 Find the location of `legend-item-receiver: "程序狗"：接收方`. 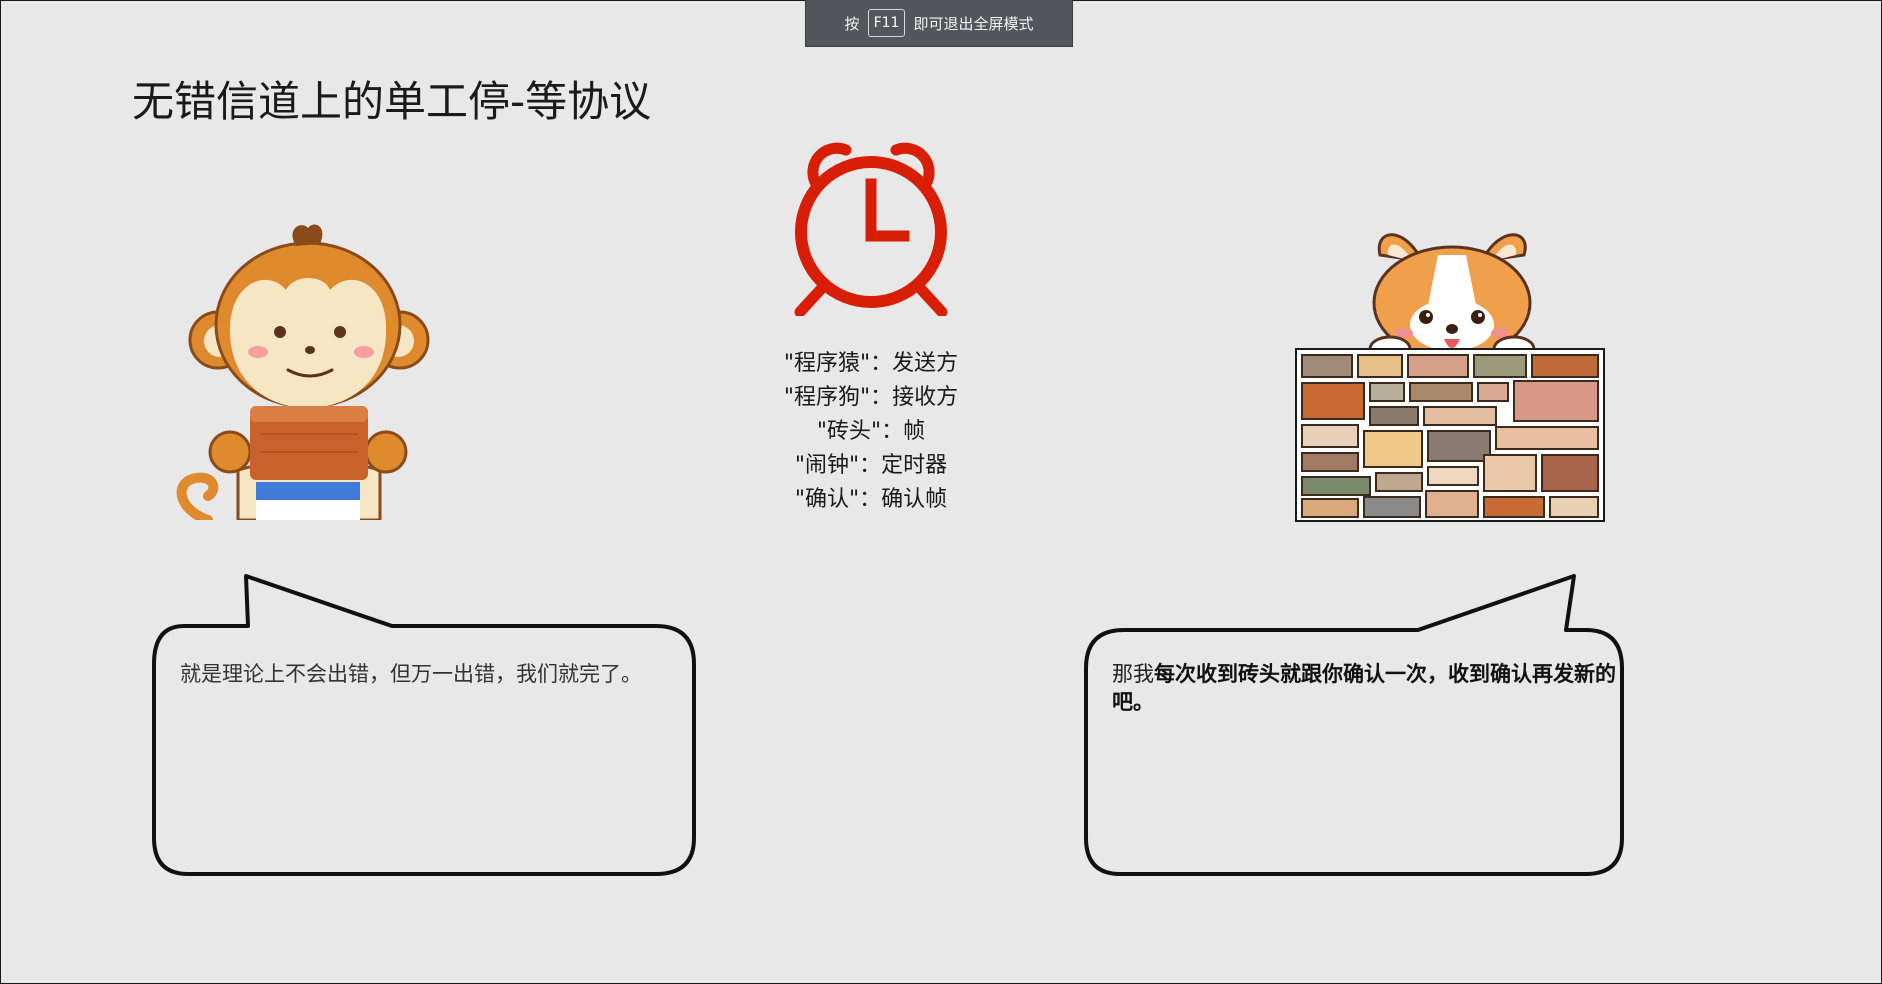

legend-item-receiver: "程序狗"：接收方 is located at coordinates (871, 397).